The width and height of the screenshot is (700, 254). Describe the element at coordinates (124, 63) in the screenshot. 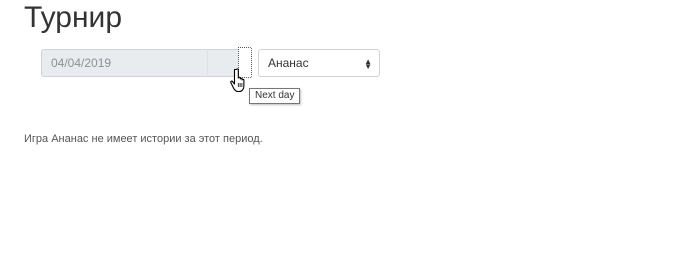

I see `date-input: 04/04/2019` at that location.